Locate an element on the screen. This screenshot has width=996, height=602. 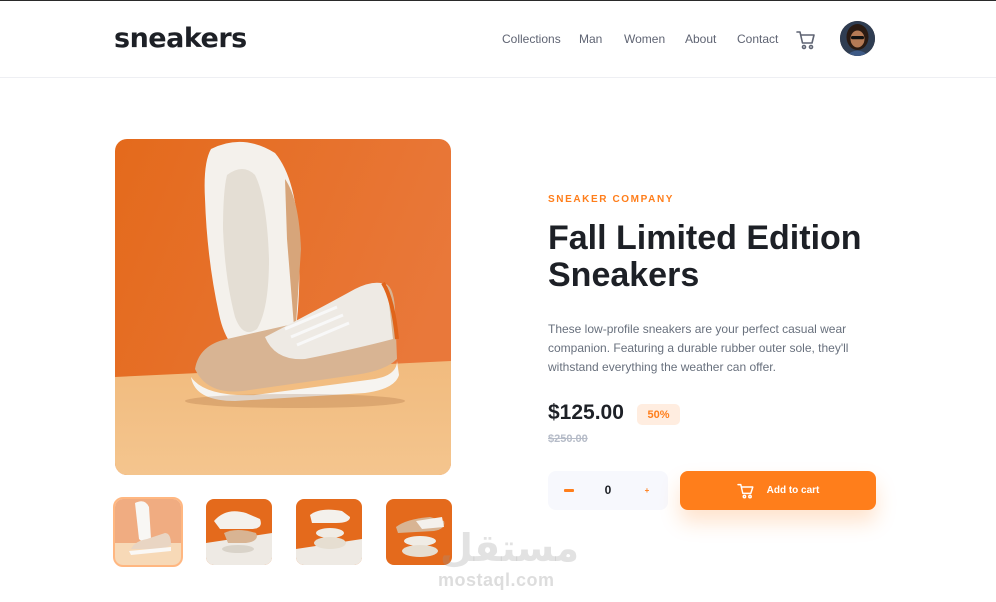
discount-badge: 50% is located at coordinates (658, 414).